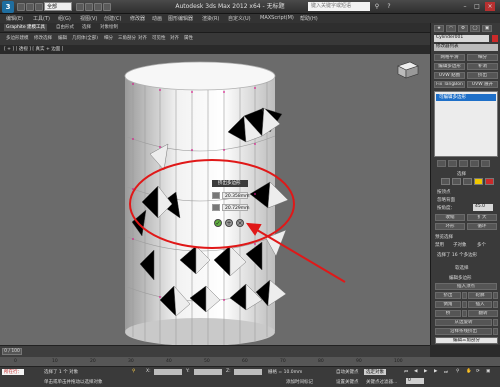 The width and height of the screenshot is (500, 387). I want to click on modifier-button: UVW 展开, so click(482, 84).